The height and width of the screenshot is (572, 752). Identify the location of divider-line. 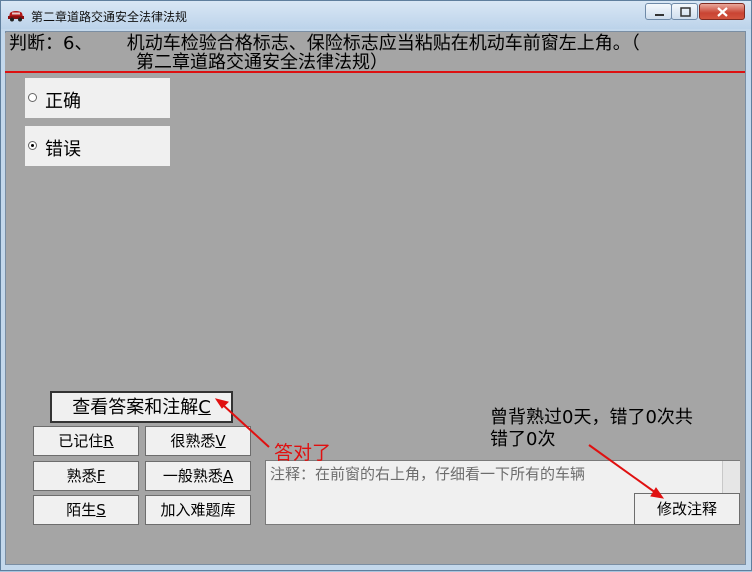
(375, 72).